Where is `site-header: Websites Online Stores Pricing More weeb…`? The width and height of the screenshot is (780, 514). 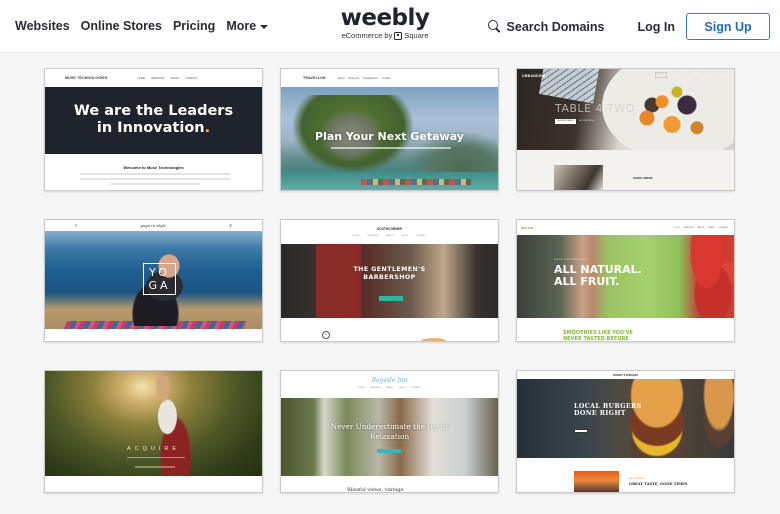
site-header: Websites Online Stores Pricing More weeb… is located at coordinates (390, 26).